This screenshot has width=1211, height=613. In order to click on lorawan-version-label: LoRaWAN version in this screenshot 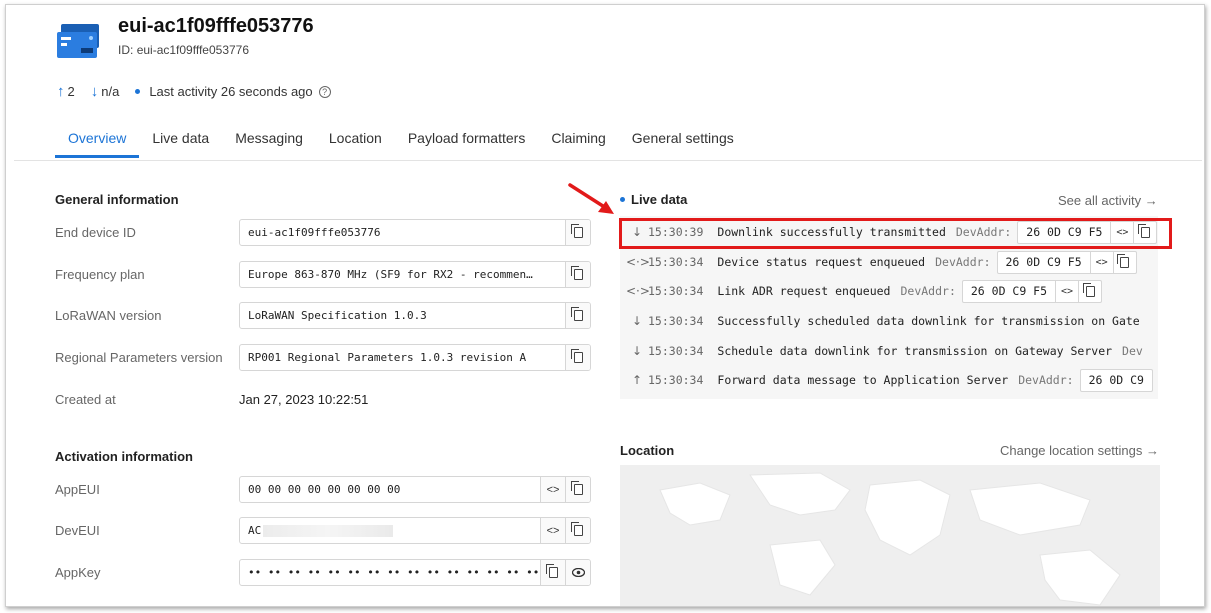, I will do `click(108, 315)`.